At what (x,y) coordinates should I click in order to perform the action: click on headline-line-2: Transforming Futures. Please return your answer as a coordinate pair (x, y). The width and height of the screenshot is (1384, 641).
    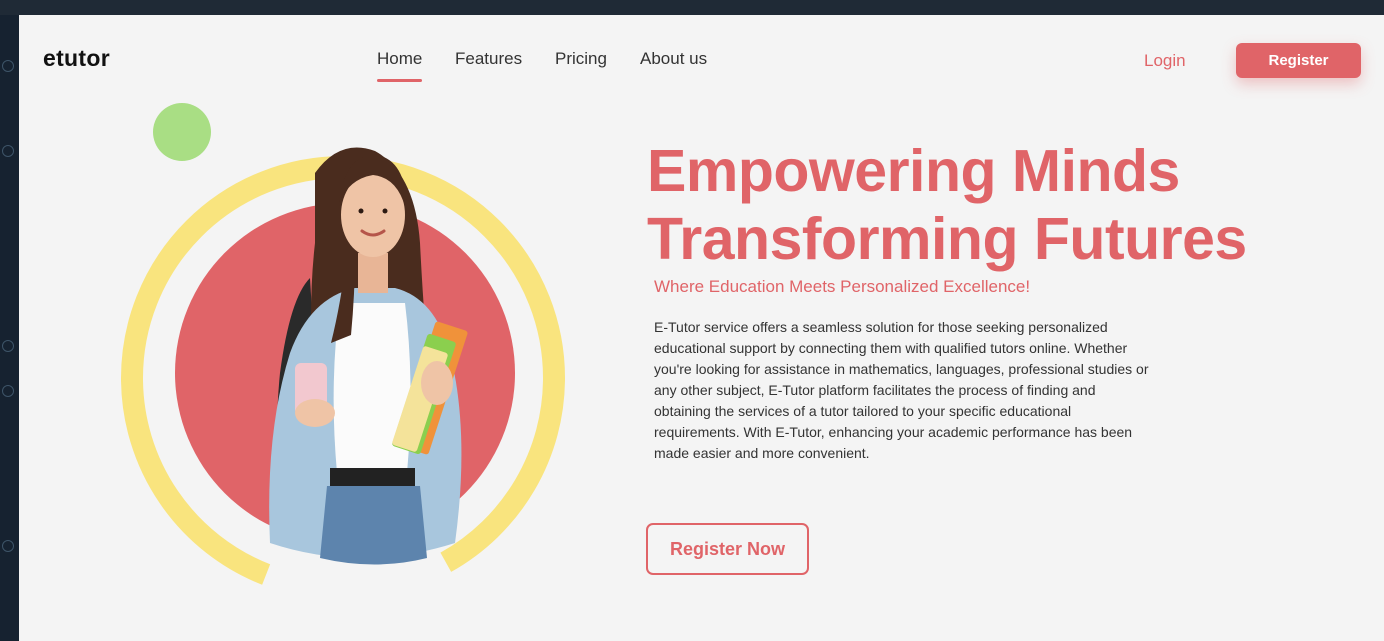
    Looking at the image, I should click on (947, 239).